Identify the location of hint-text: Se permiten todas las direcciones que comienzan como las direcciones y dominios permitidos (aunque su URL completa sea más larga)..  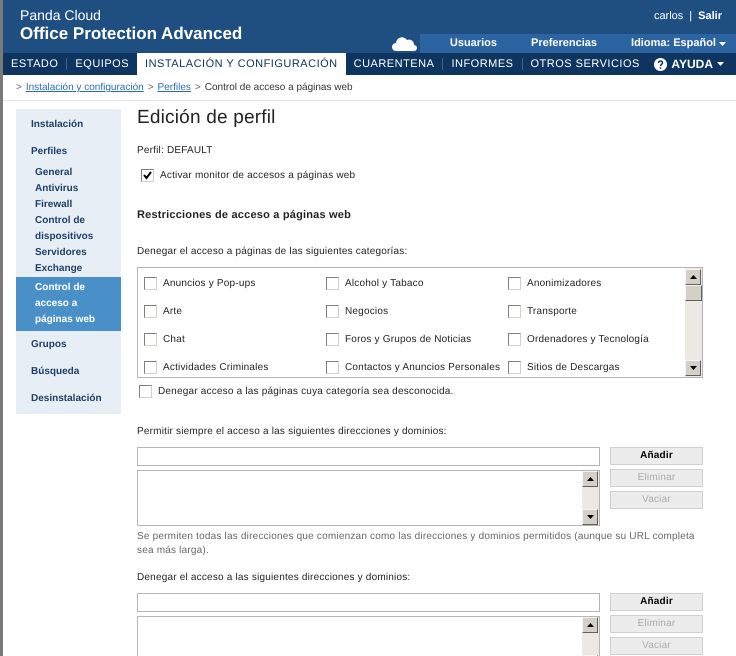
(416, 544).